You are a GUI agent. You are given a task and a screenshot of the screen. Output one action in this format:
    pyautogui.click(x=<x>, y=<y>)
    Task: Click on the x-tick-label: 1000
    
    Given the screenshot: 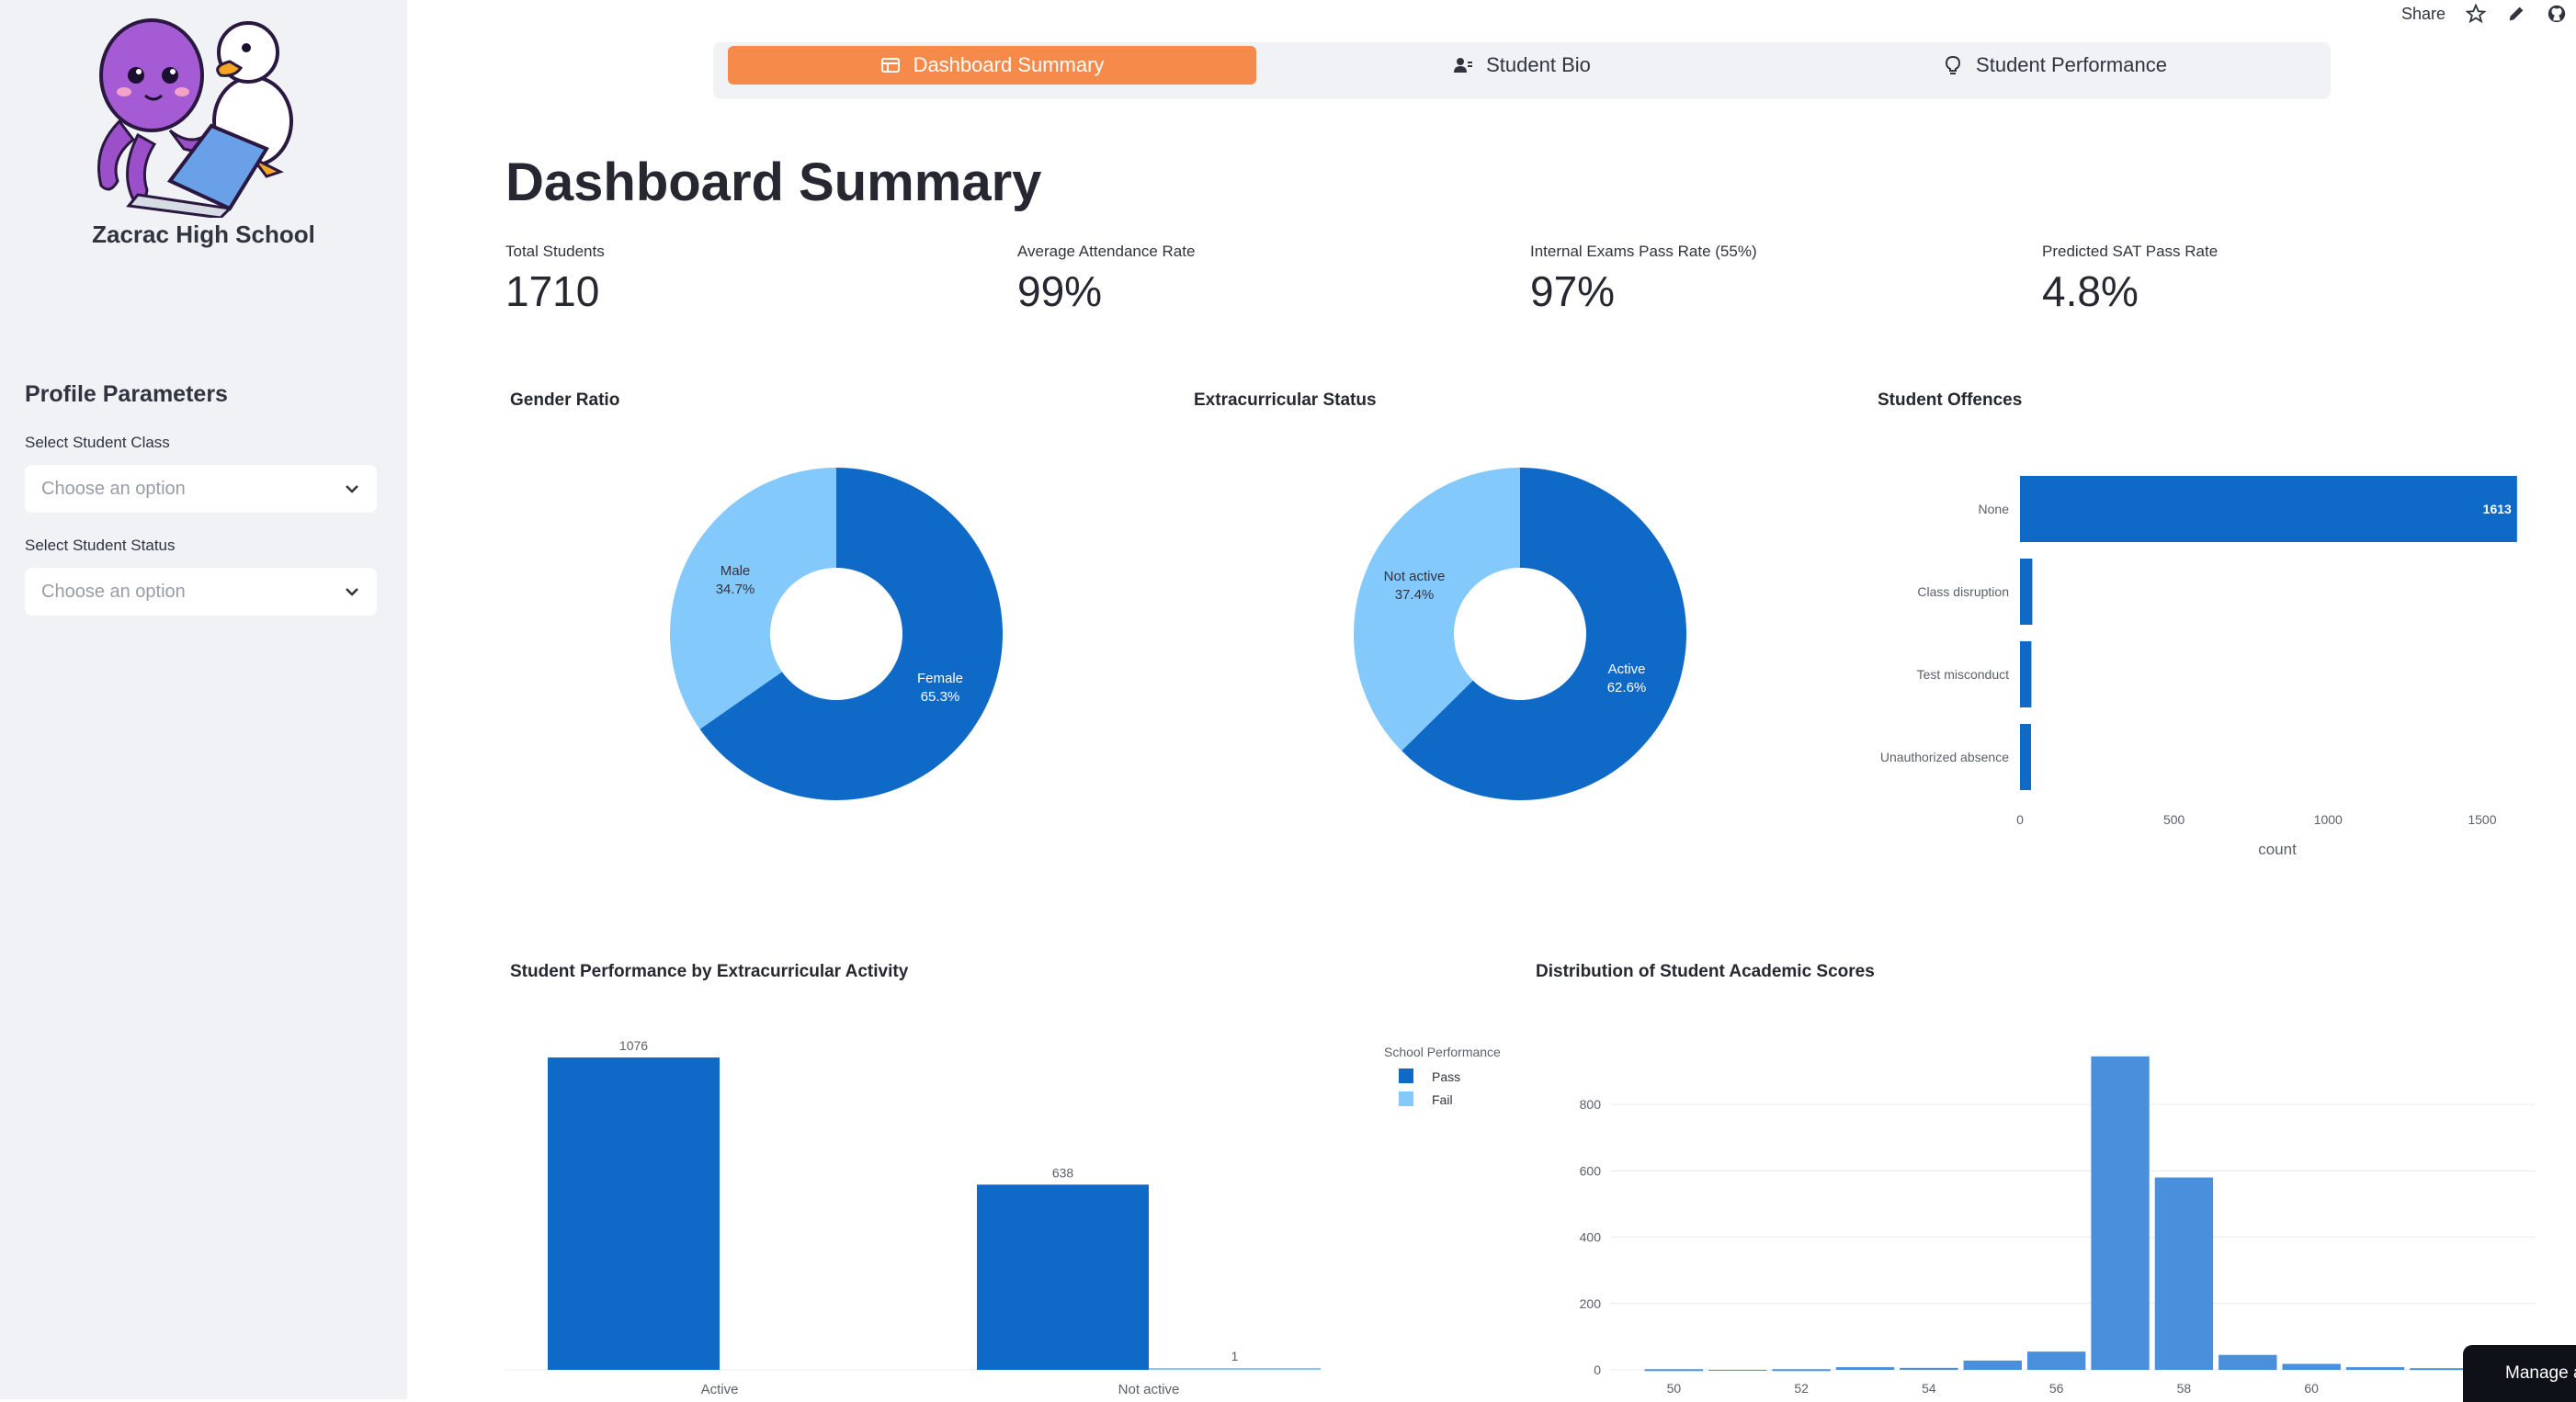 What is the action you would take?
    pyautogui.click(x=2328, y=819)
    